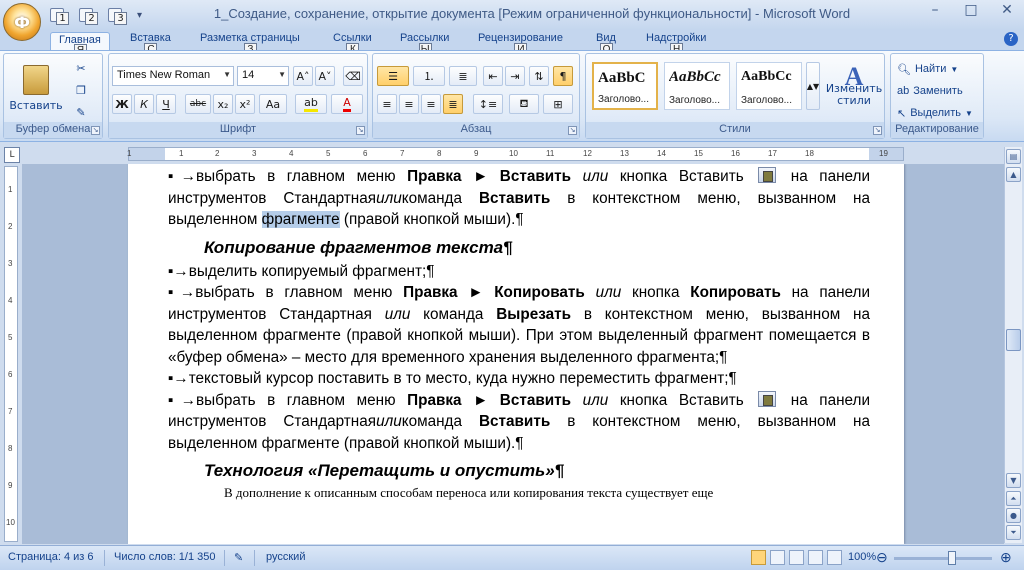 The height and width of the screenshot is (570, 1024). Describe the element at coordinates (81, 112) in the screenshot. I see `format-painter-button: ✎` at that location.